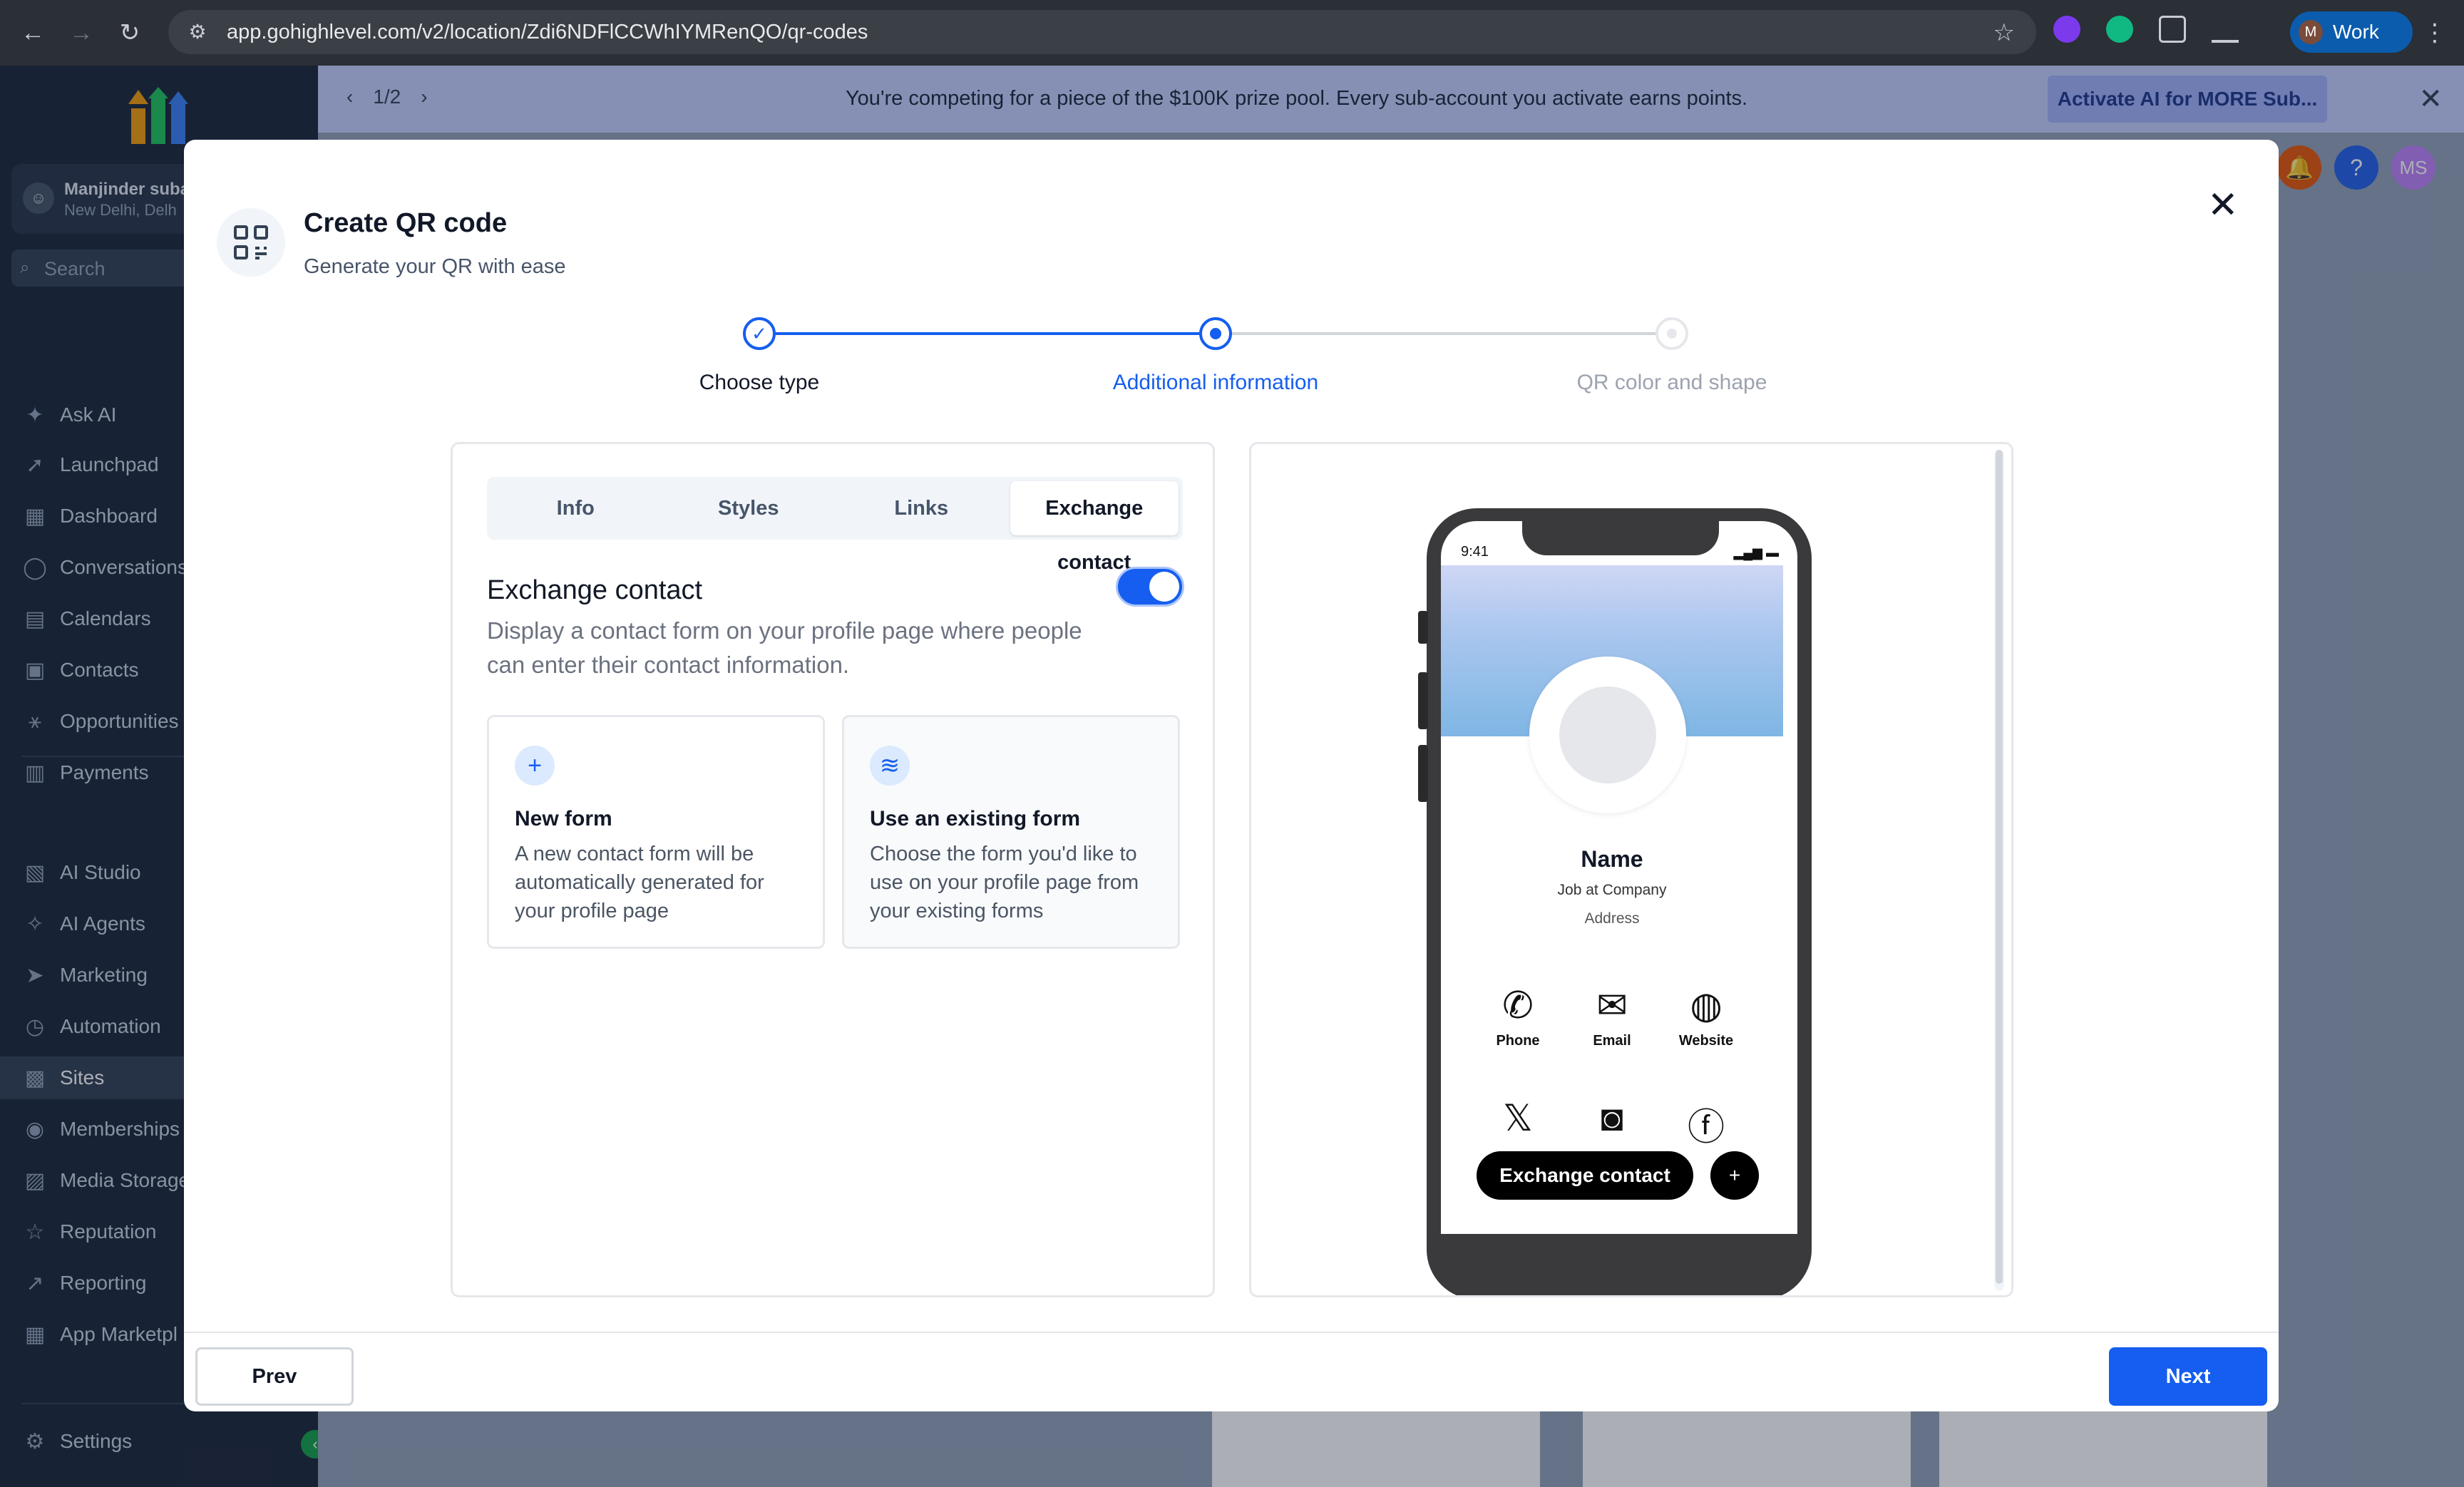 This screenshot has width=2464, height=1487. I want to click on x-icon: 𝕏, so click(1518, 1118).